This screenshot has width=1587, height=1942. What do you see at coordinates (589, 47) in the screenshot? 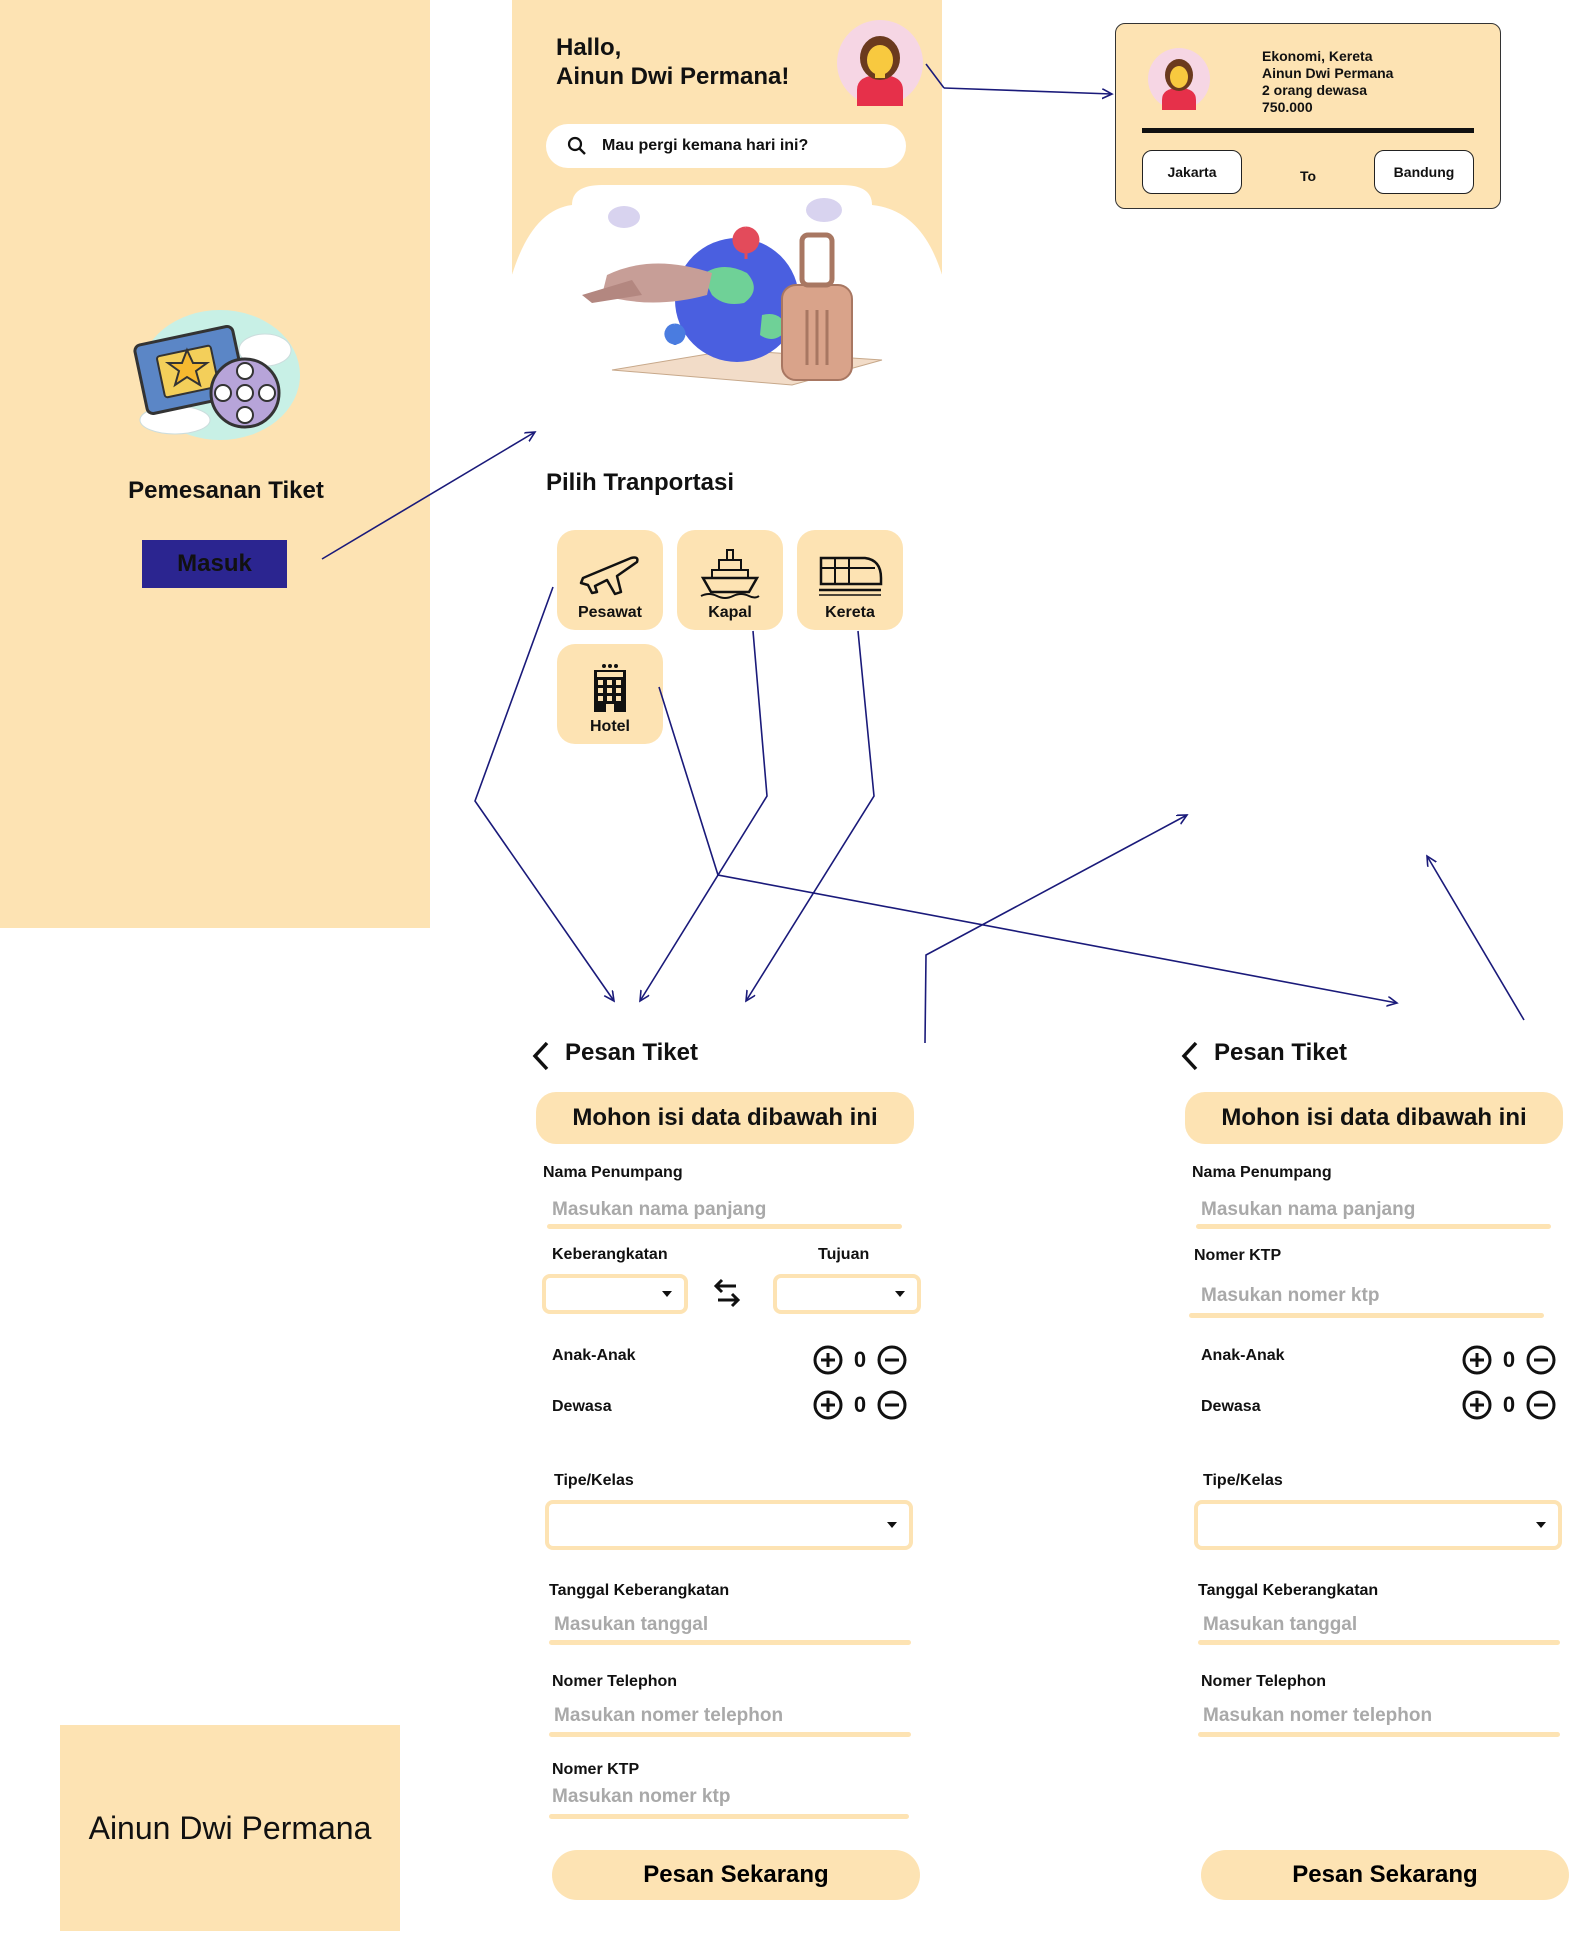
I see `greeting-line1: Hallo,` at bounding box center [589, 47].